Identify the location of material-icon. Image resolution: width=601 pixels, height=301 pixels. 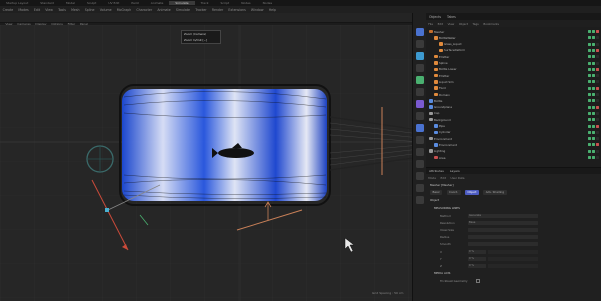
(420, 164).